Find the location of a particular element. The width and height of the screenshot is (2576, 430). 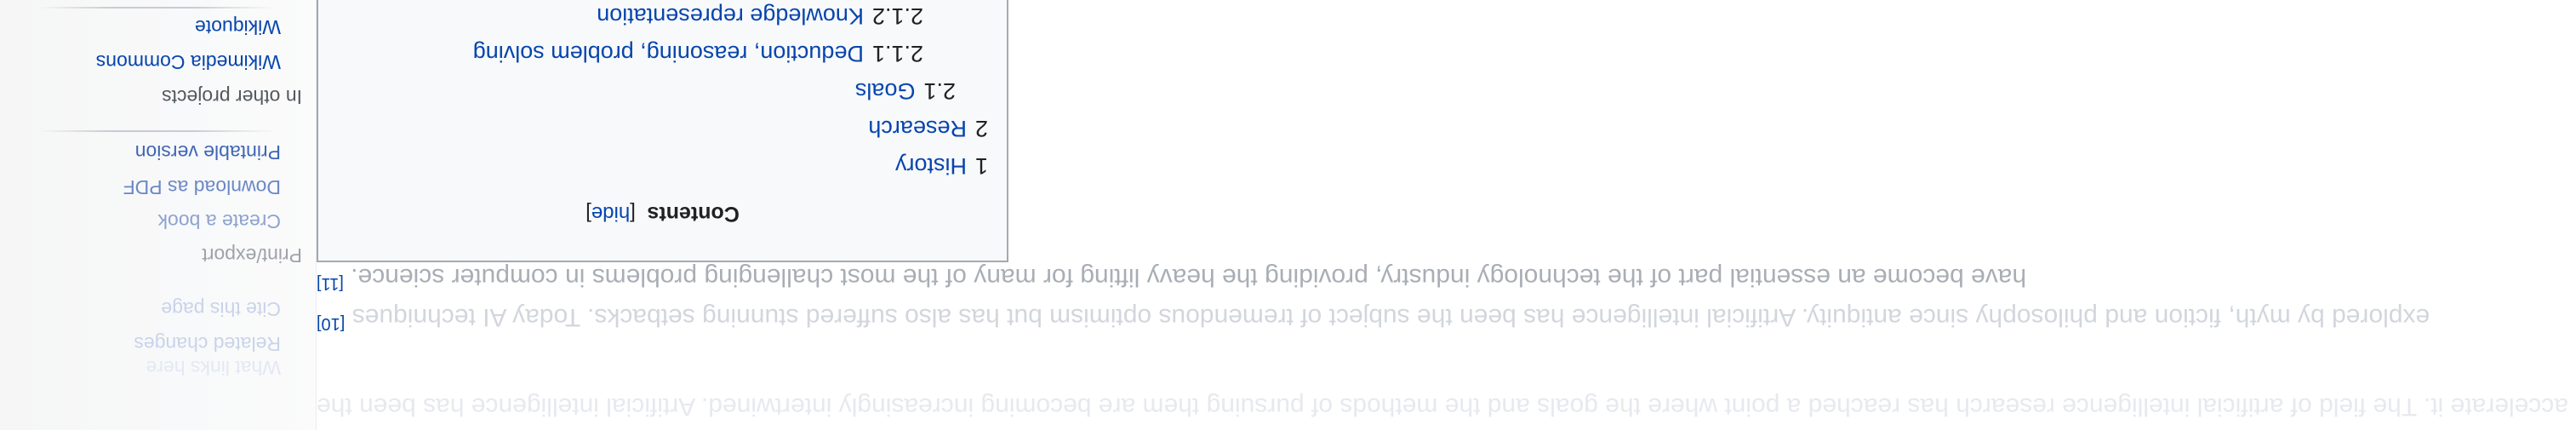

sidebar-item-printable-version: Printable version is located at coordinates (140, 151).